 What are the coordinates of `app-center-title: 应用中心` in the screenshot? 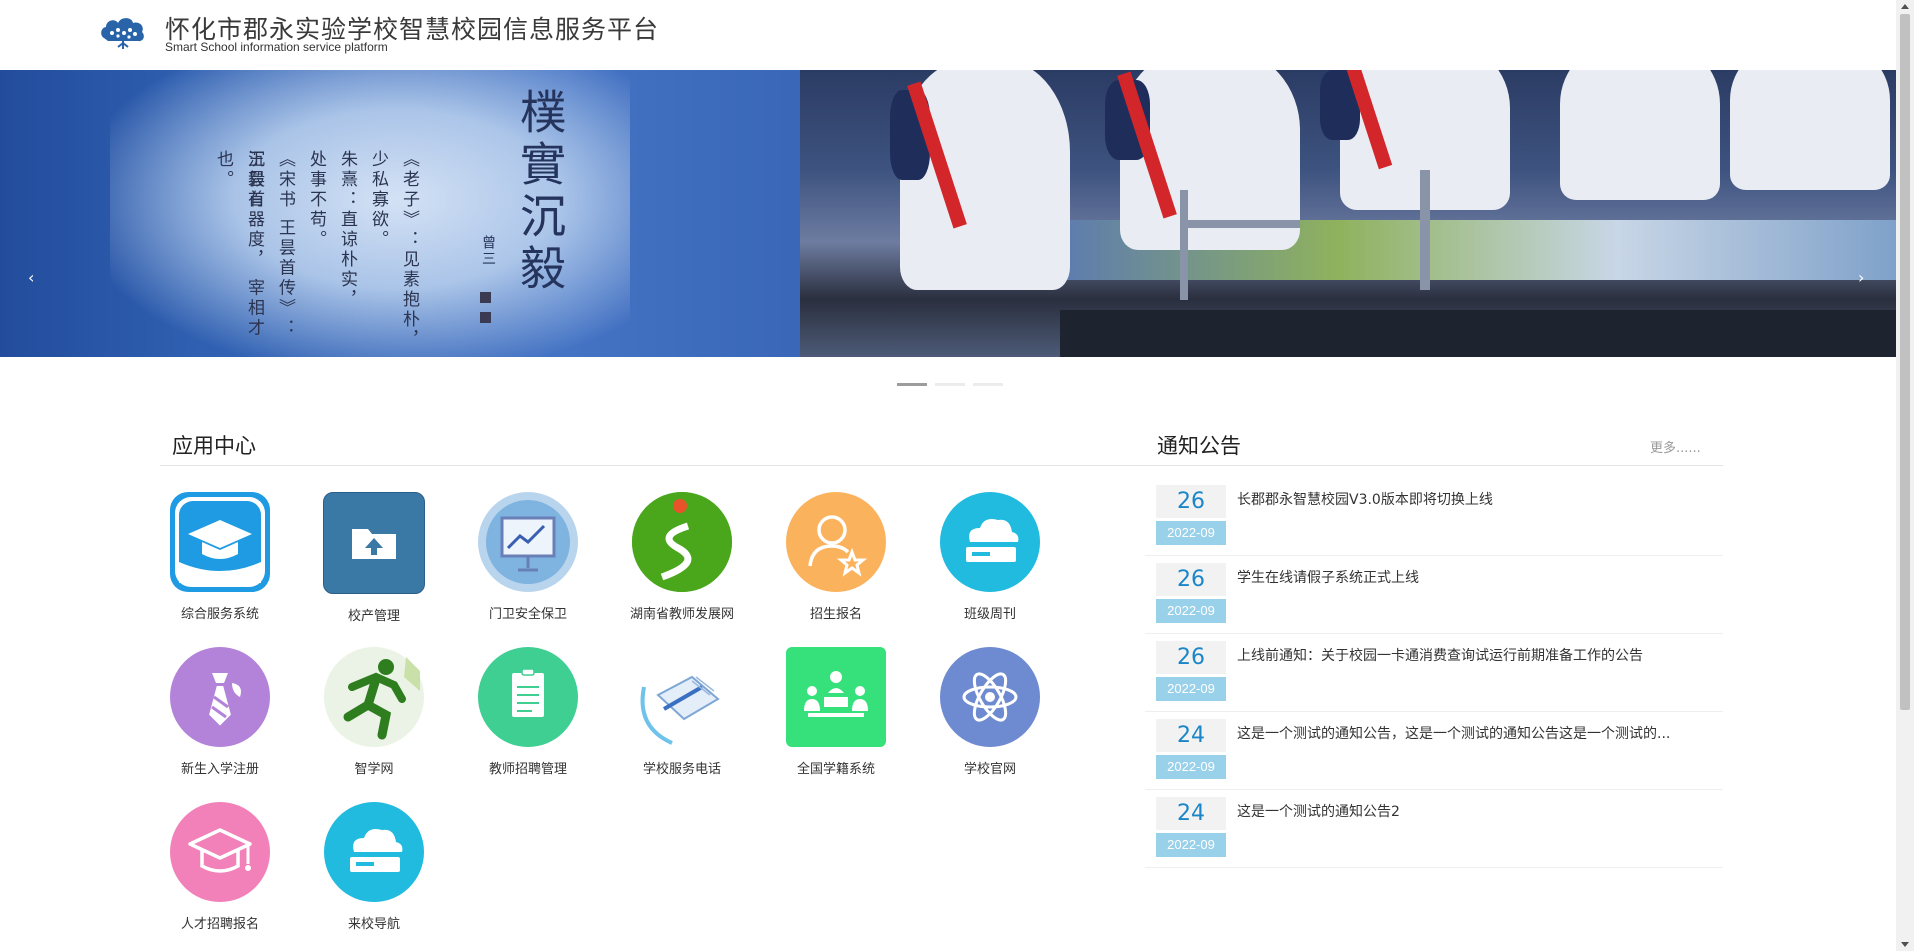 It's located at (214, 446).